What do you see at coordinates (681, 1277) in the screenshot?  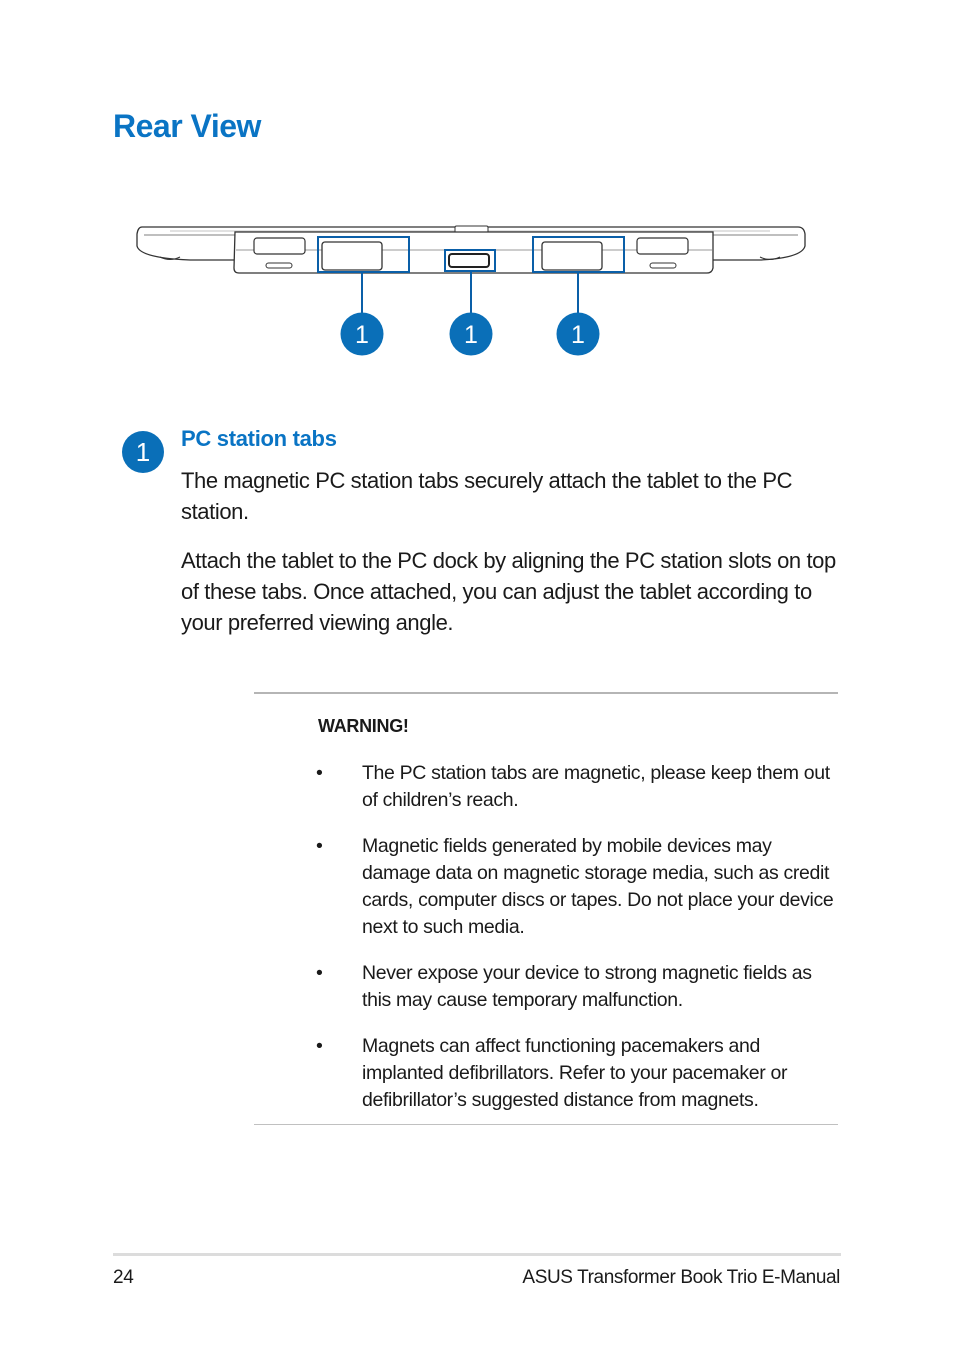 I see `manual-name: ASUS Transformer Book Trio E-Manual` at bounding box center [681, 1277].